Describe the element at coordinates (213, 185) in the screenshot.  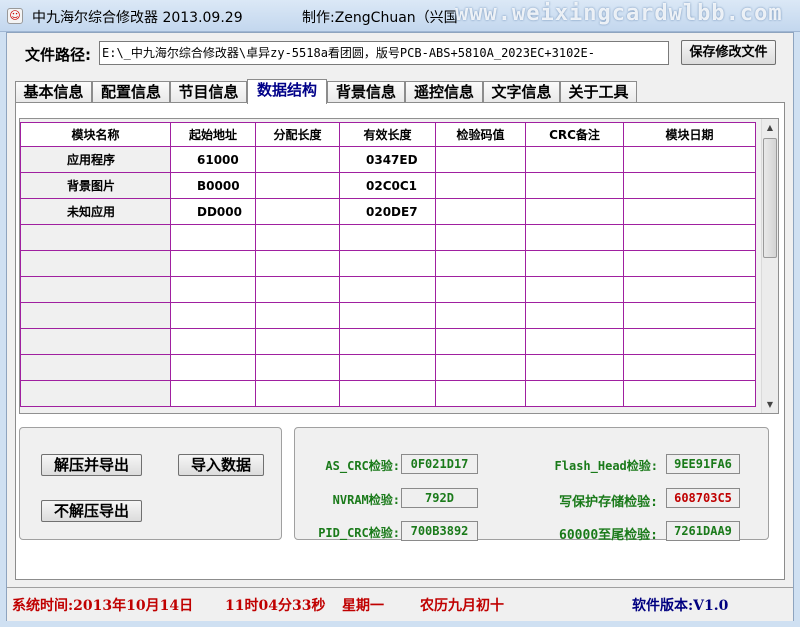
I see `table-cell: B0000` at that location.